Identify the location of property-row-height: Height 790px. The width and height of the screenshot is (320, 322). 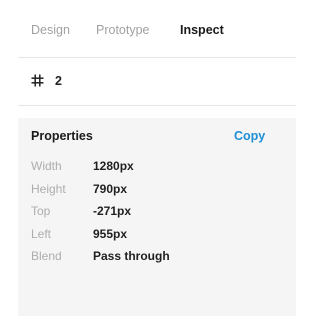
(157, 190).